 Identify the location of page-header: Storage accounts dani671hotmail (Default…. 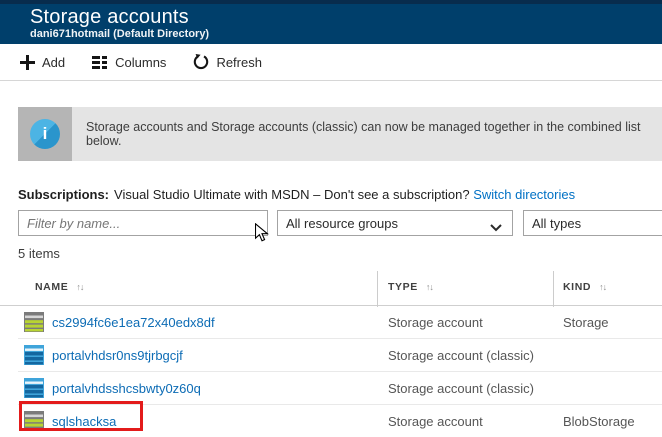
(331, 22).